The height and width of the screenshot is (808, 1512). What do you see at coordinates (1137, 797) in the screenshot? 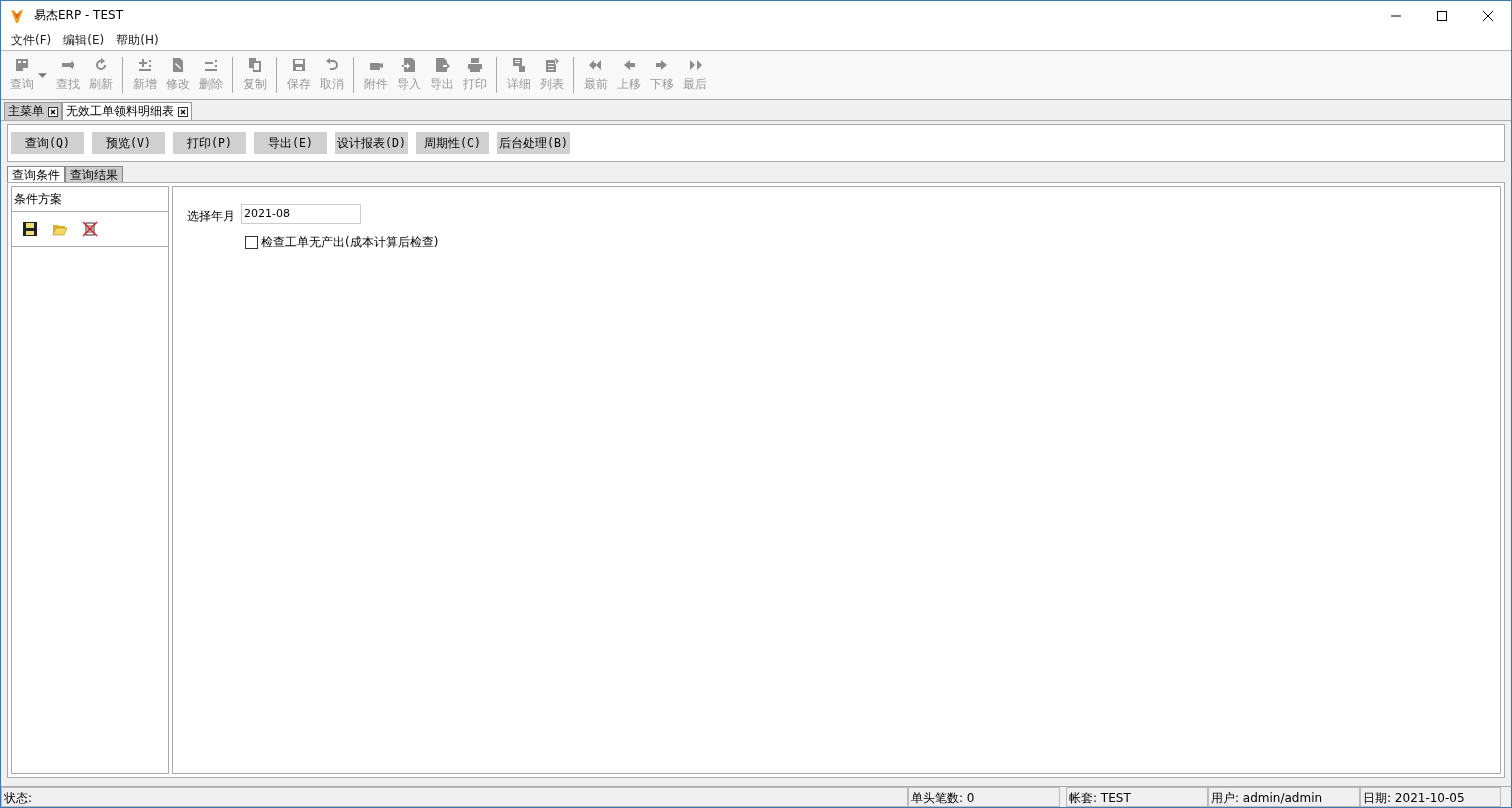
I see `status-field: 帐套: TEST` at bounding box center [1137, 797].